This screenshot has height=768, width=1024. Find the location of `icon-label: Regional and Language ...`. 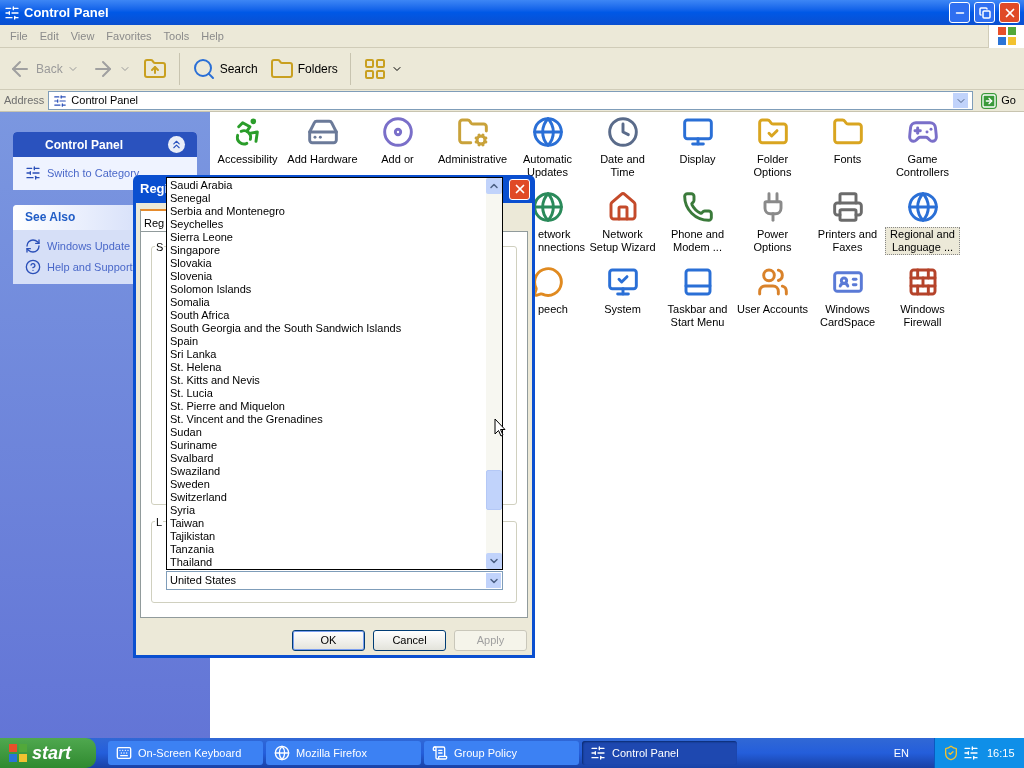

icon-label: Regional and Language ... is located at coordinates (922, 241).